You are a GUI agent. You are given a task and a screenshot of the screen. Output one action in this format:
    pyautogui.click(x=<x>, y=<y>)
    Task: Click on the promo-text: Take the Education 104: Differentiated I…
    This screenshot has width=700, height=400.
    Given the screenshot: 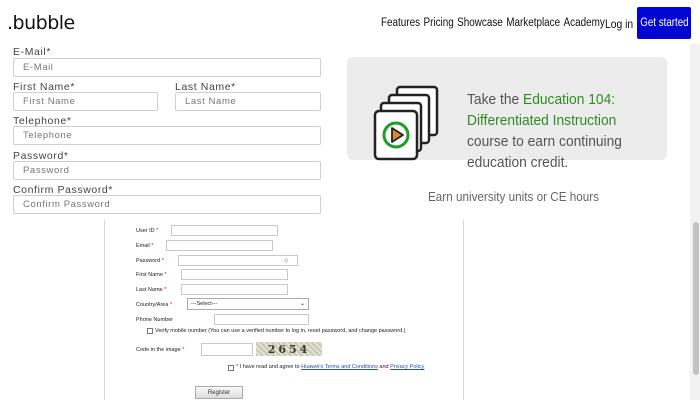 What is the action you would take?
    pyautogui.click(x=550, y=131)
    